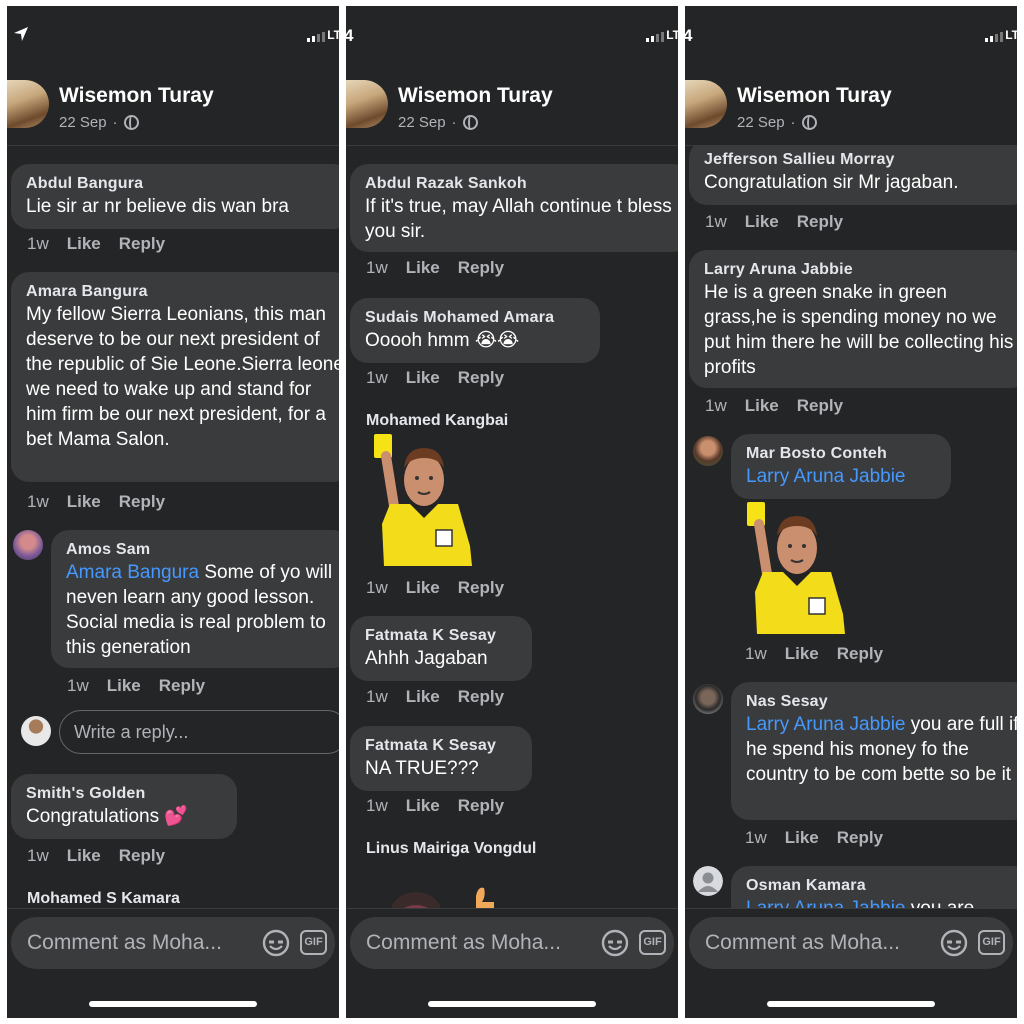 Image resolution: width=1024 pixels, height=1024 pixels. What do you see at coordinates (157, 206) in the screenshot?
I see `comment-text: Lie sir ar nr believe dis wan bra` at bounding box center [157, 206].